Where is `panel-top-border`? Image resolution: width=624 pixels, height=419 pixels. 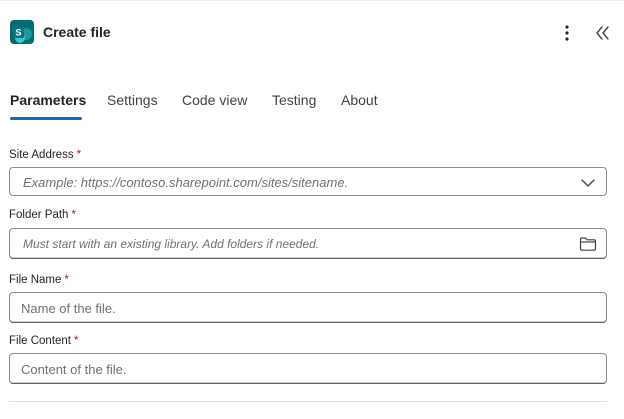 panel-top-border is located at coordinates (312, 0).